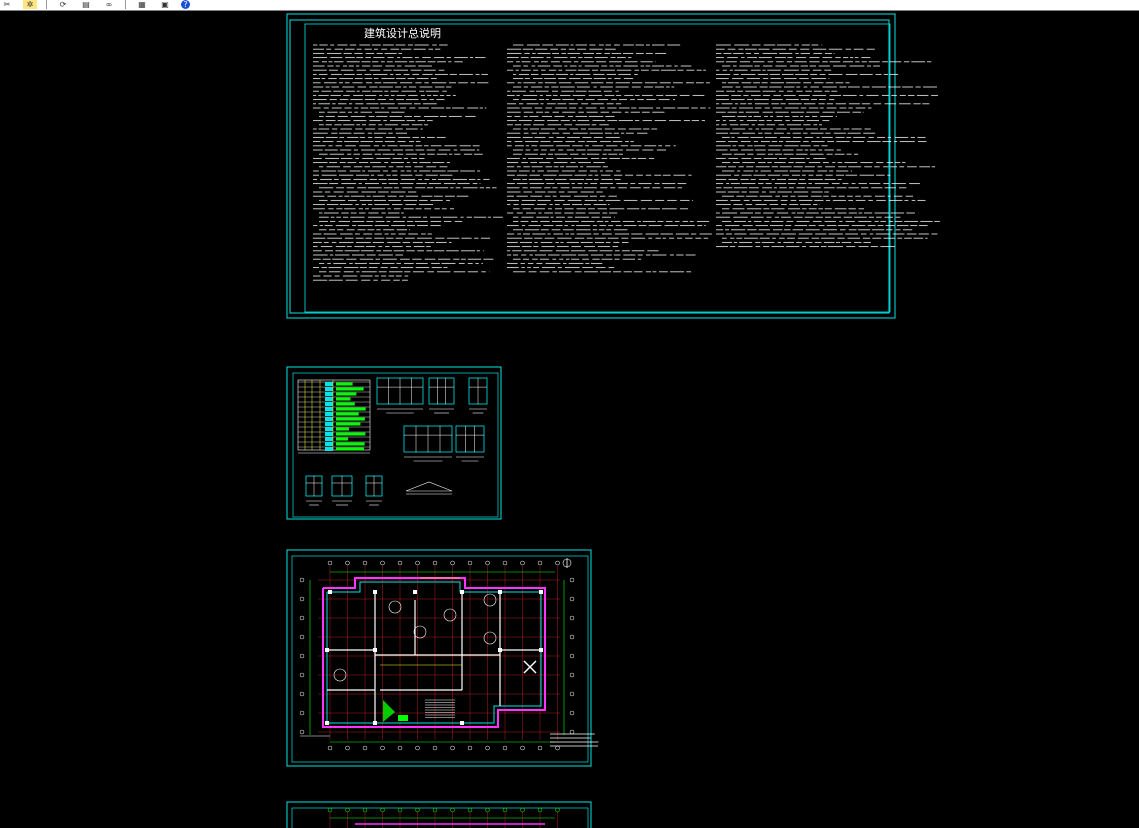 The height and width of the screenshot is (828, 1139). I want to click on sheet-door-window-schedule, so click(394, 443).